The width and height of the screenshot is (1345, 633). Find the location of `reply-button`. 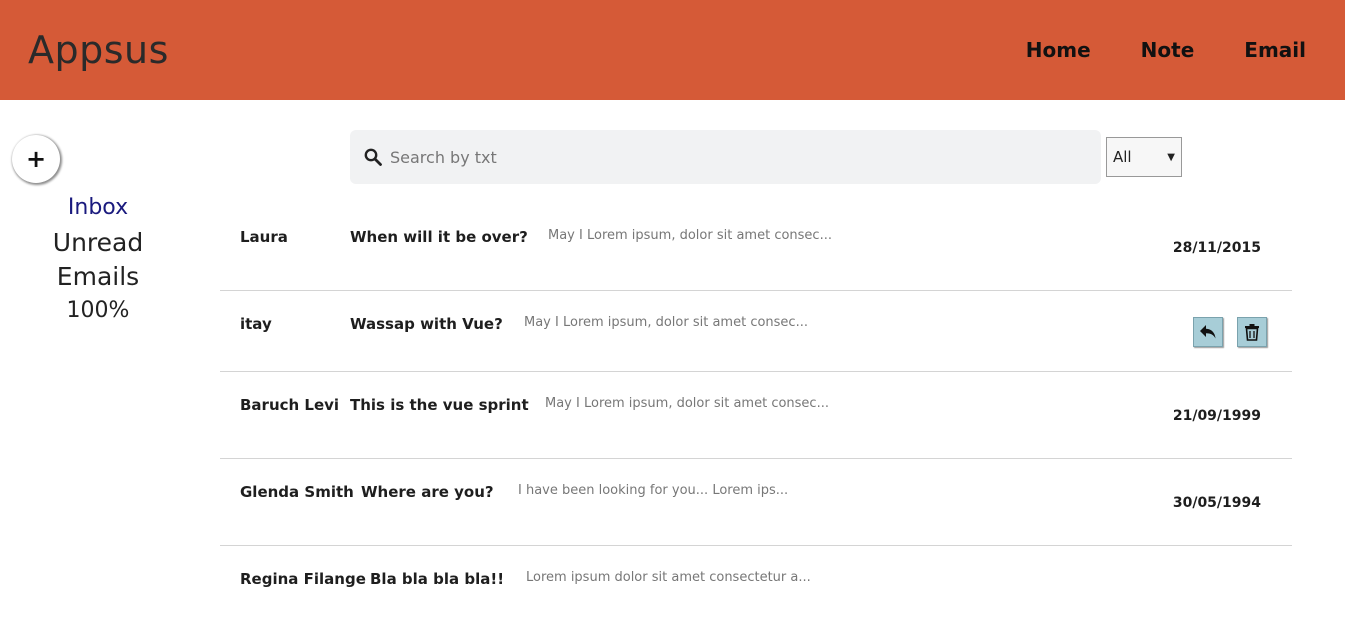

reply-button is located at coordinates (1208, 332).